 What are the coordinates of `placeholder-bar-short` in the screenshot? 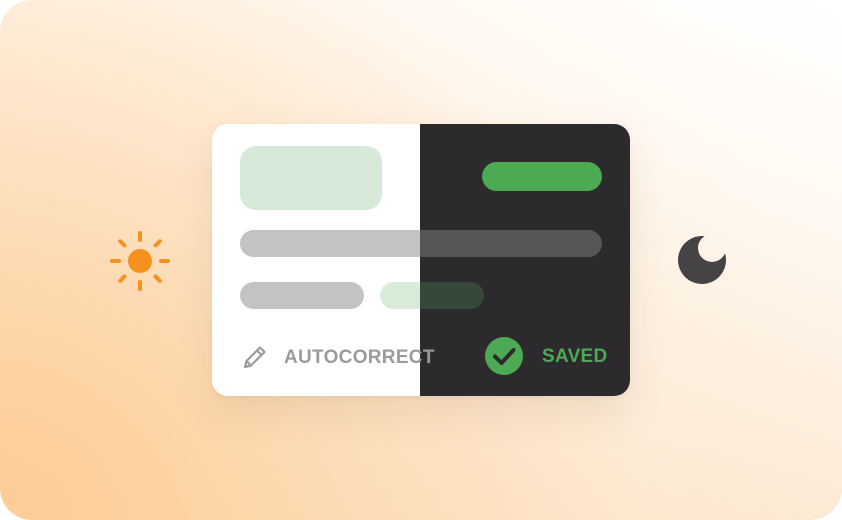 It's located at (302, 295).